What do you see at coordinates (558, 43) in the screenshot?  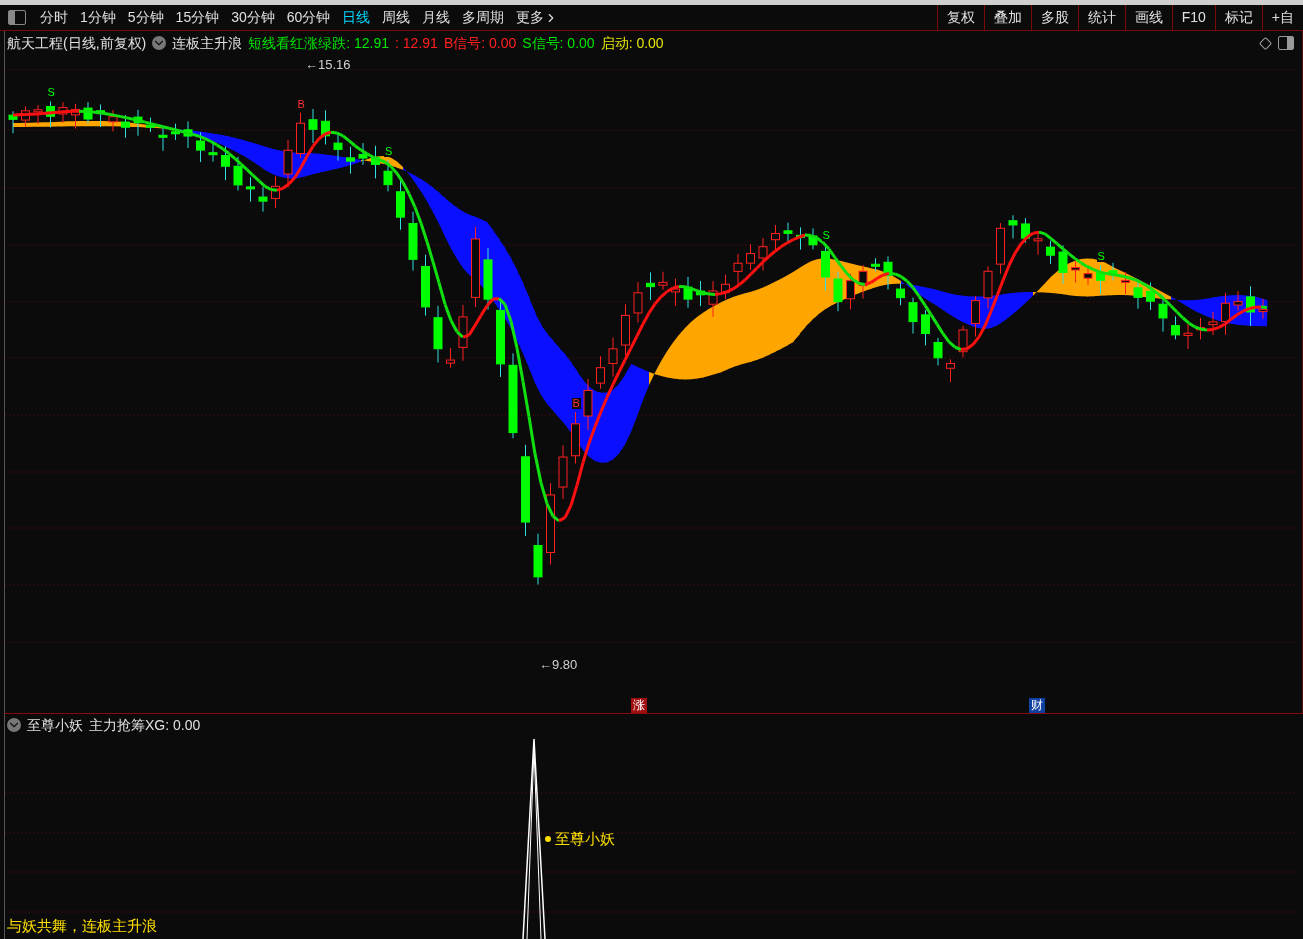 I see `indicator-reading: S信号: 0.00` at bounding box center [558, 43].